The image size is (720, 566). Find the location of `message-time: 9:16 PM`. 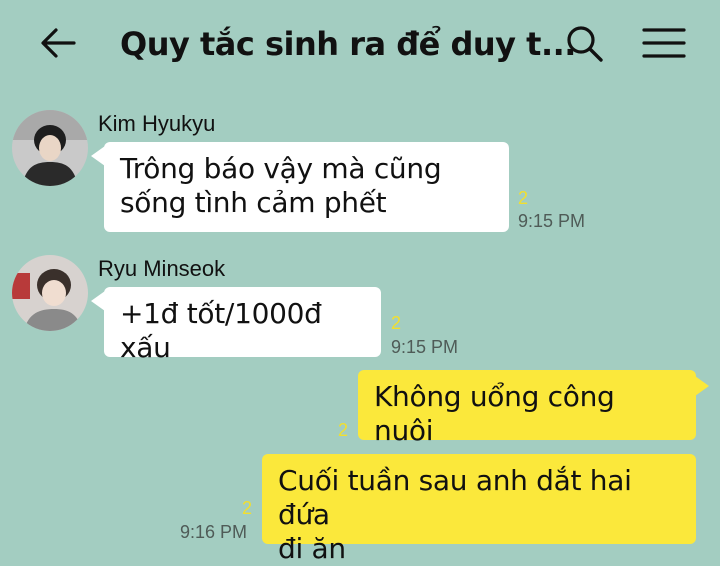

message-time: 9:16 PM is located at coordinates (214, 532).